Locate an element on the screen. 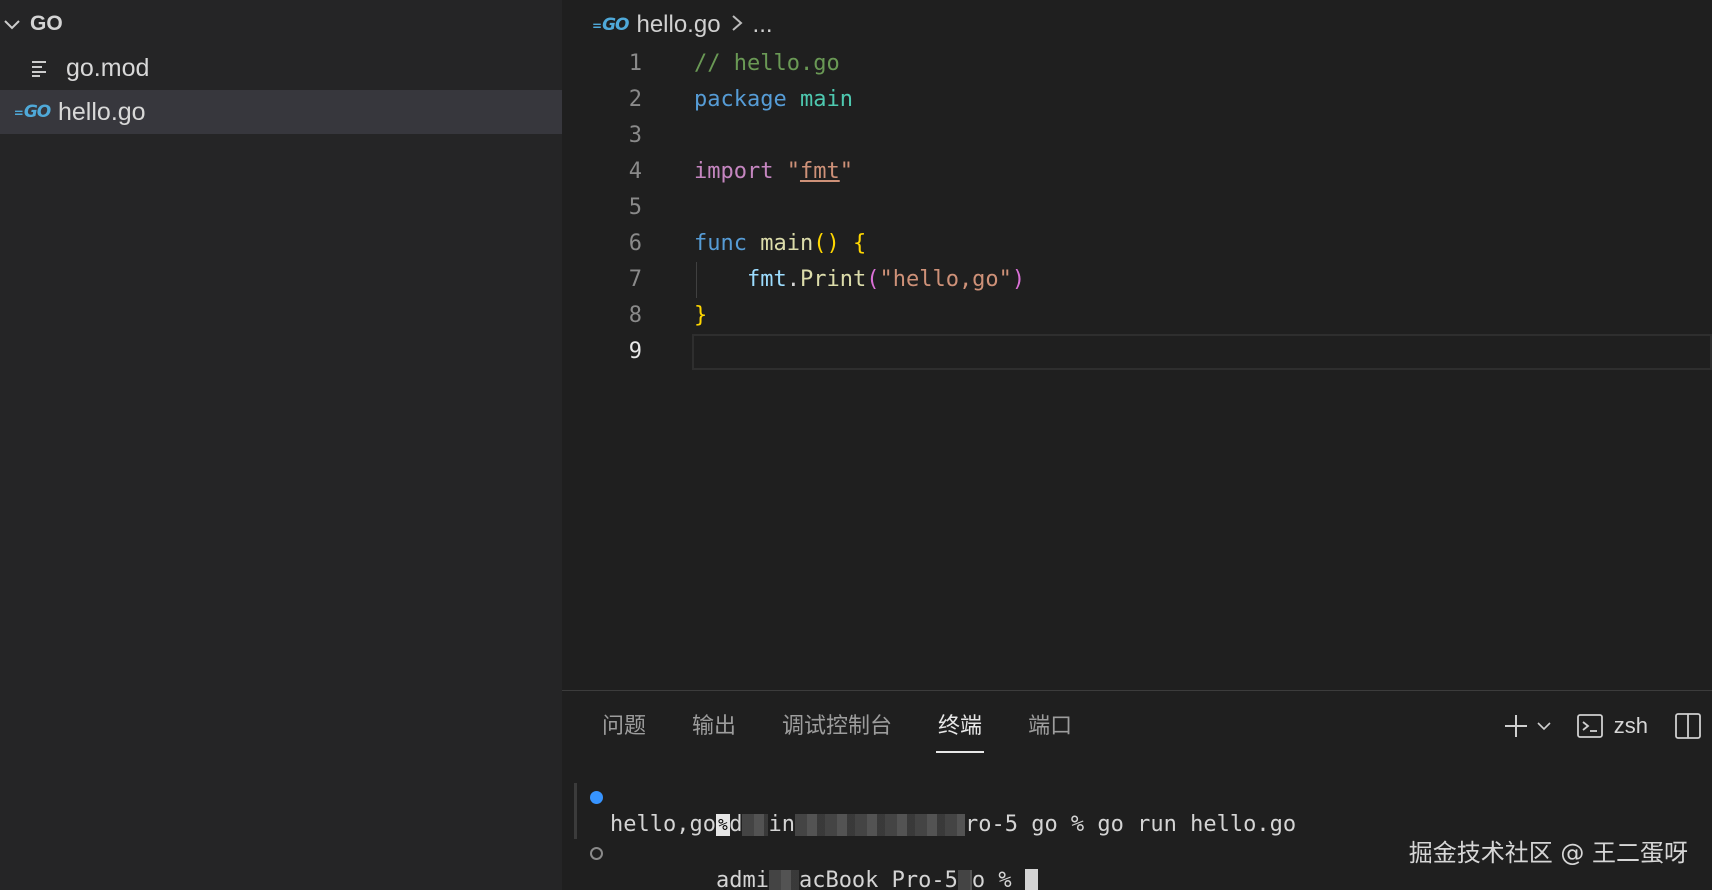 This screenshot has height=890, width=1712. line-number: 7 is located at coordinates (635, 279).